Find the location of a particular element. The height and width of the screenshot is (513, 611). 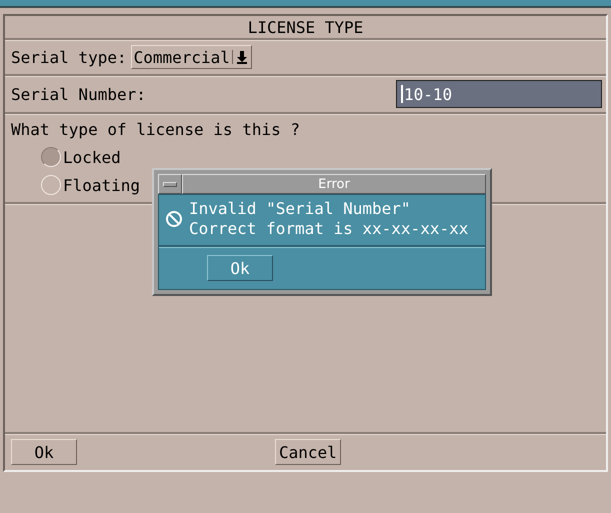

field-label: Serial Number: is located at coordinates (78, 94).